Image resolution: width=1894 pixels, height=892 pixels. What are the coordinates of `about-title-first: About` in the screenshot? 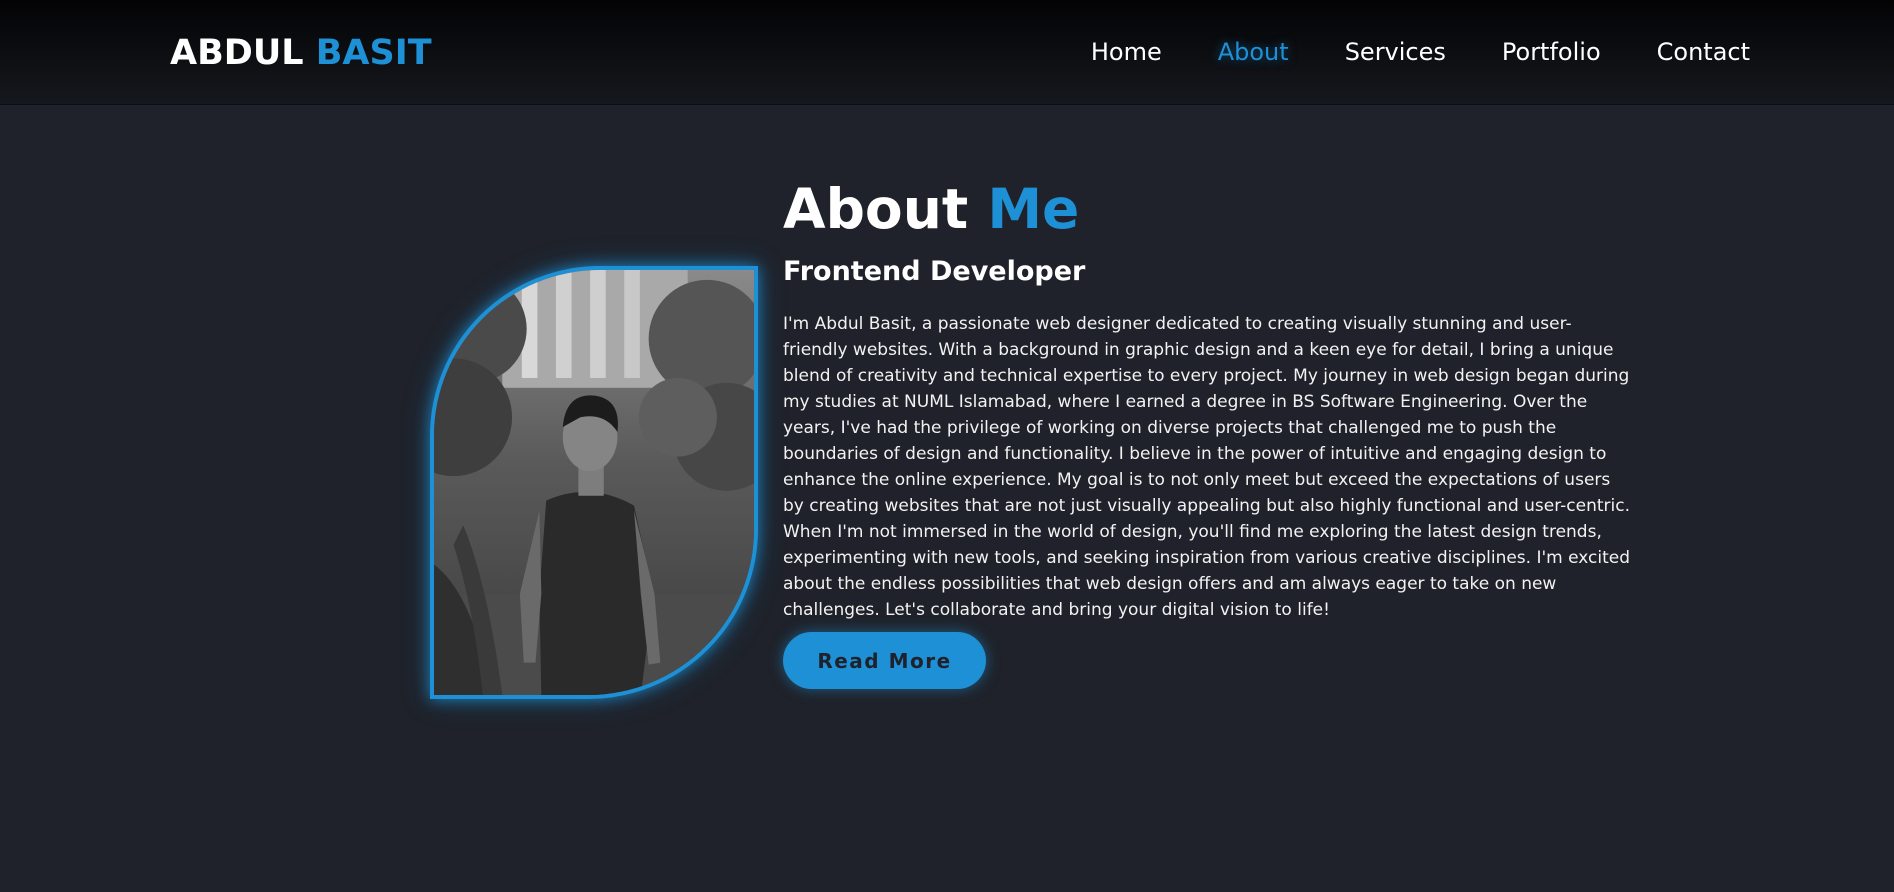 It's located at (876, 209).